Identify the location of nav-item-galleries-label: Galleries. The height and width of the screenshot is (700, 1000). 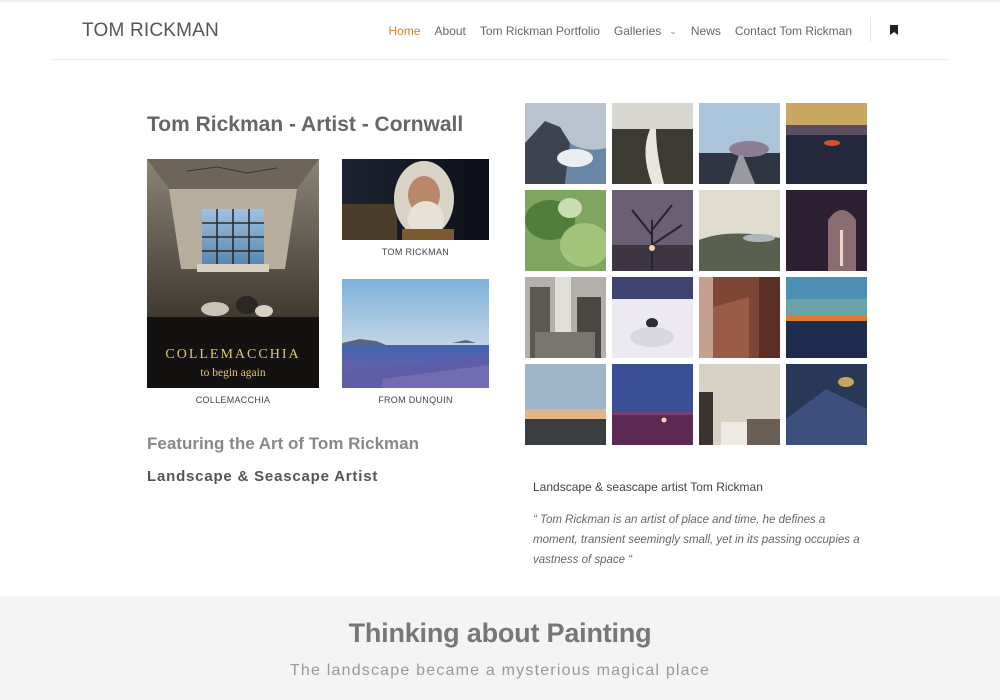
(637, 31).